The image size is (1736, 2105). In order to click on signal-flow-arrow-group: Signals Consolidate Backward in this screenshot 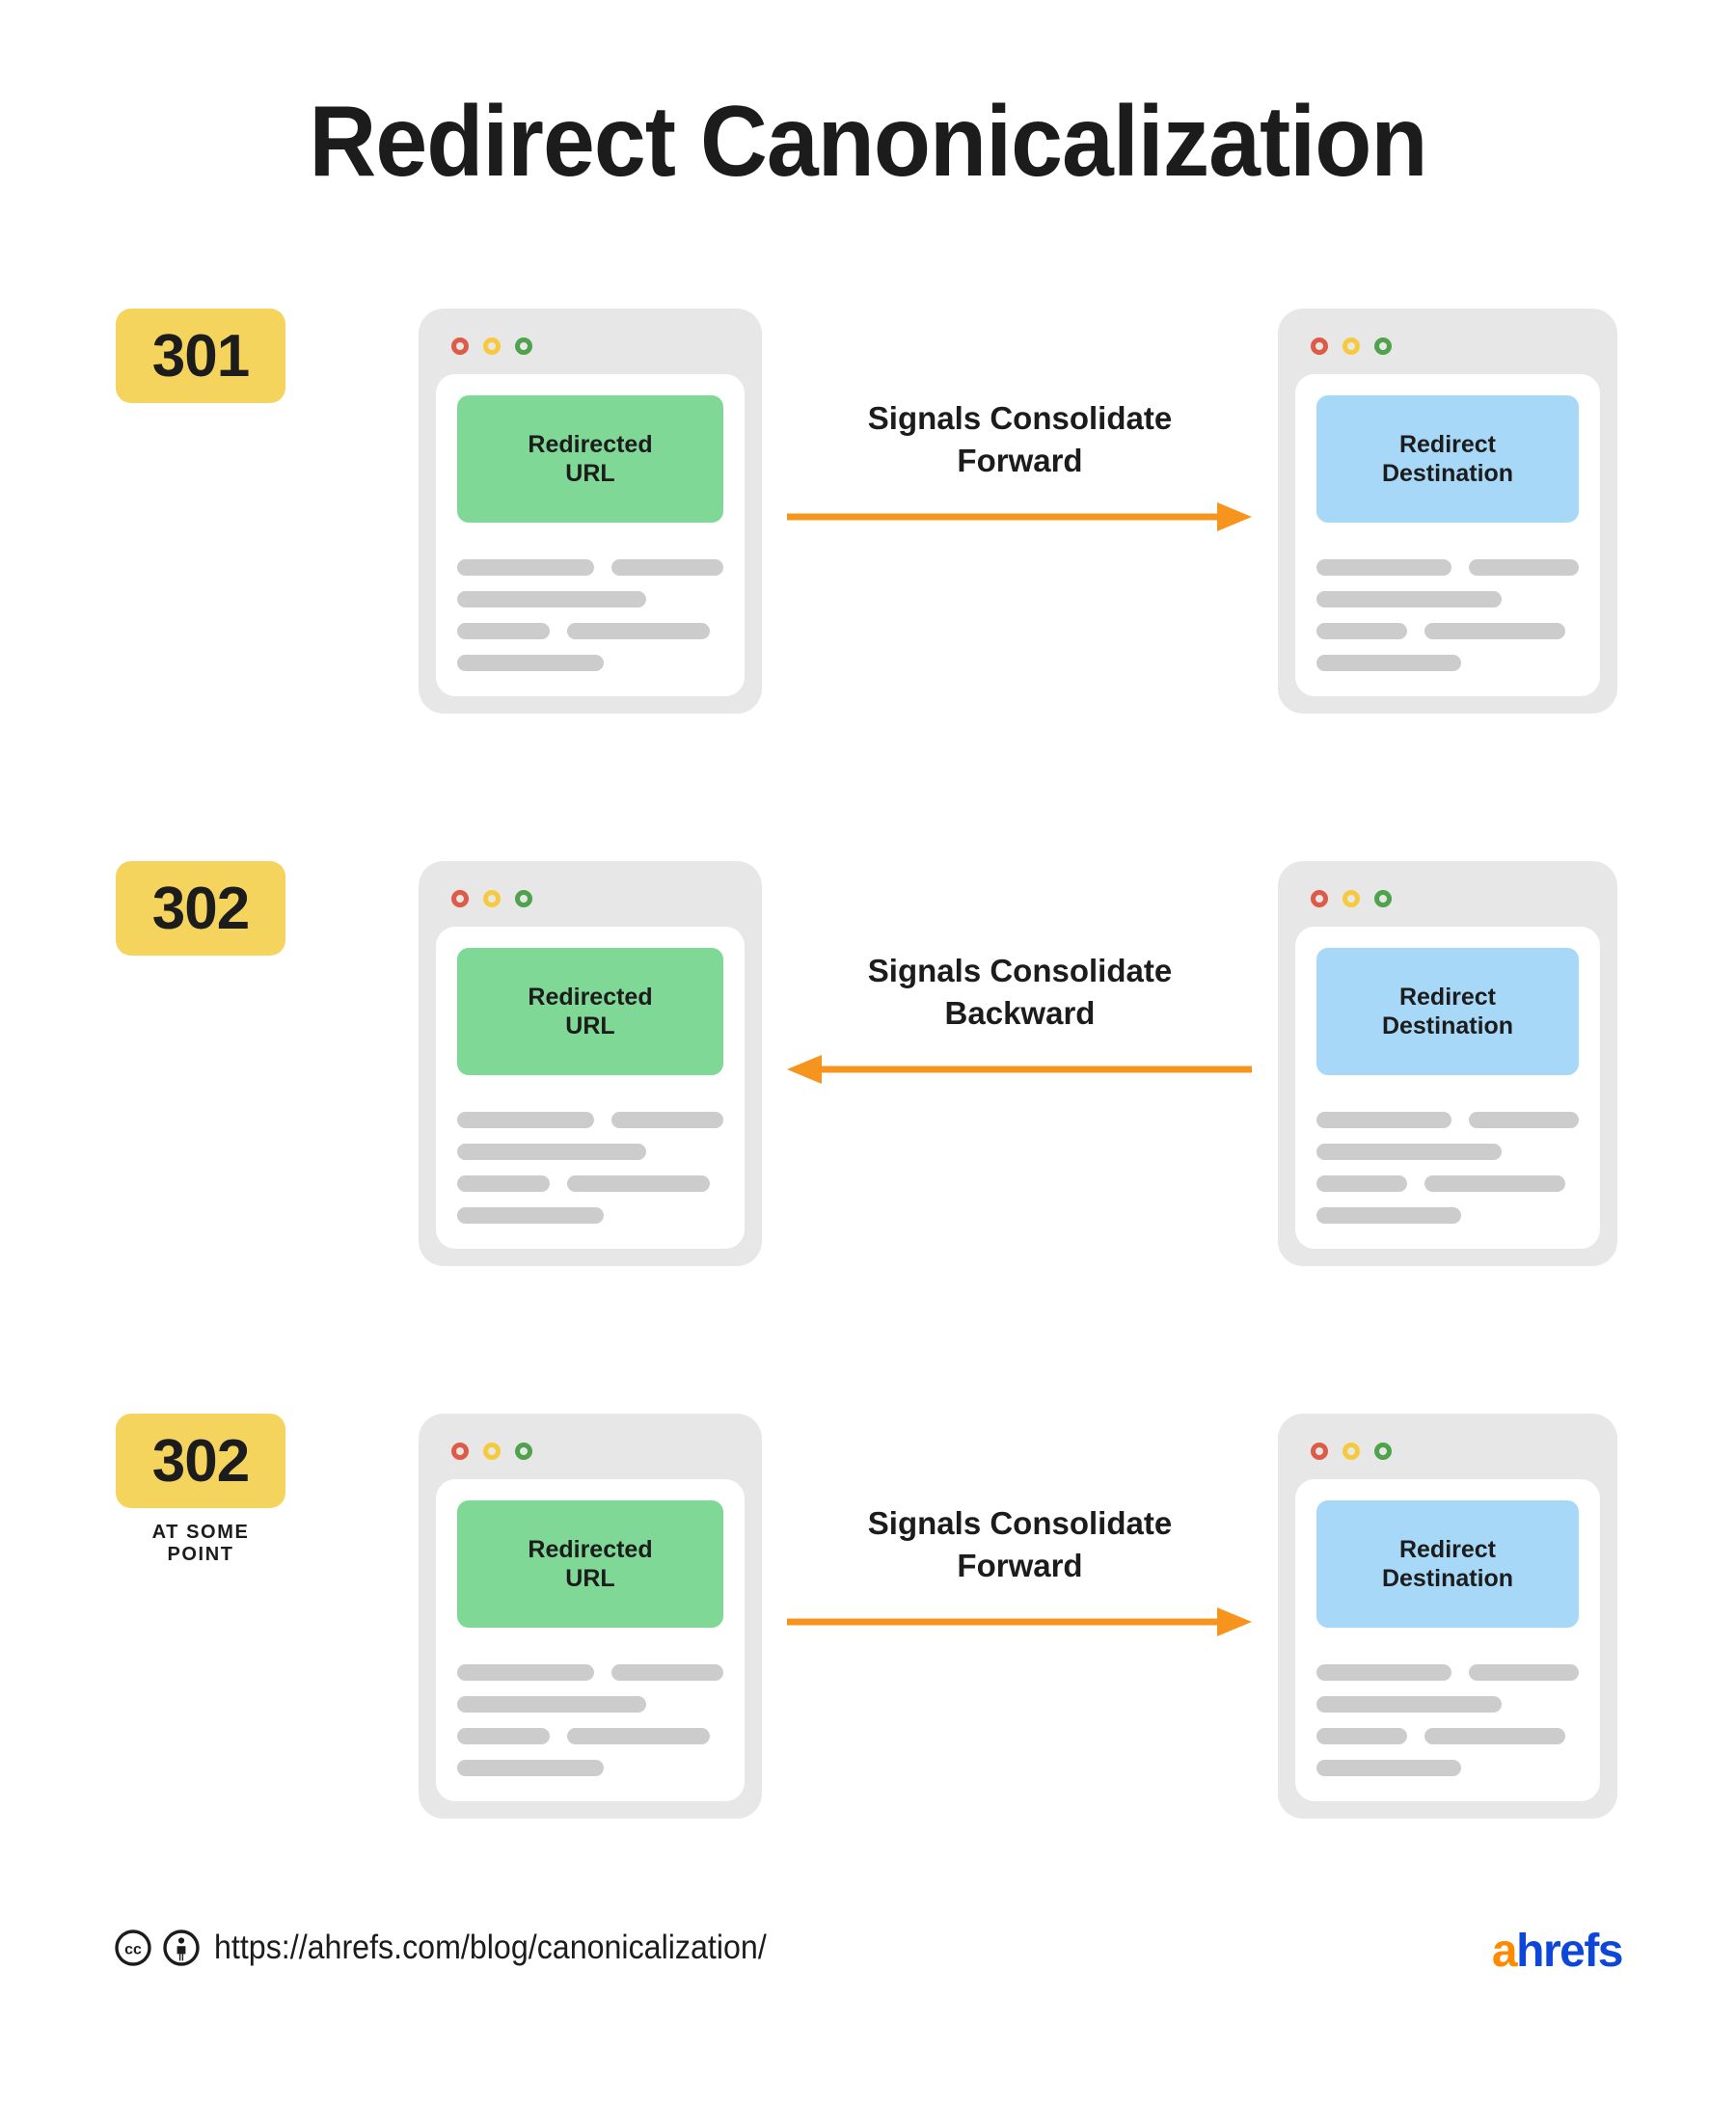, I will do `click(1020, 1063)`.